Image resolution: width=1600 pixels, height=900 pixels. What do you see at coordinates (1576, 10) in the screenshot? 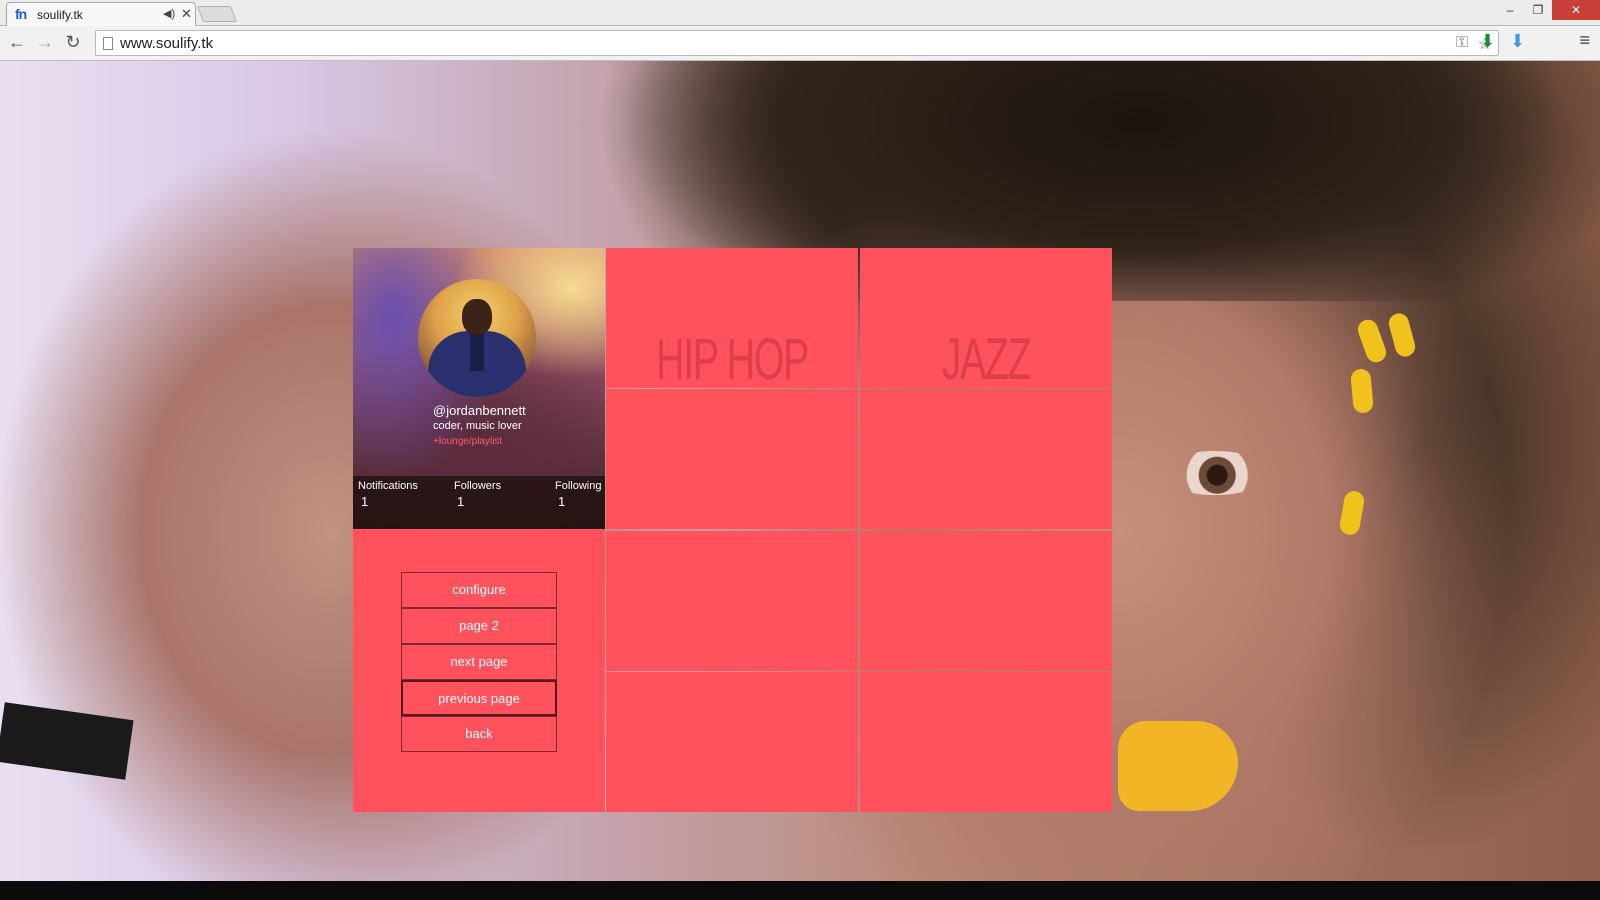
I see `window-close-button: ✕` at bounding box center [1576, 10].